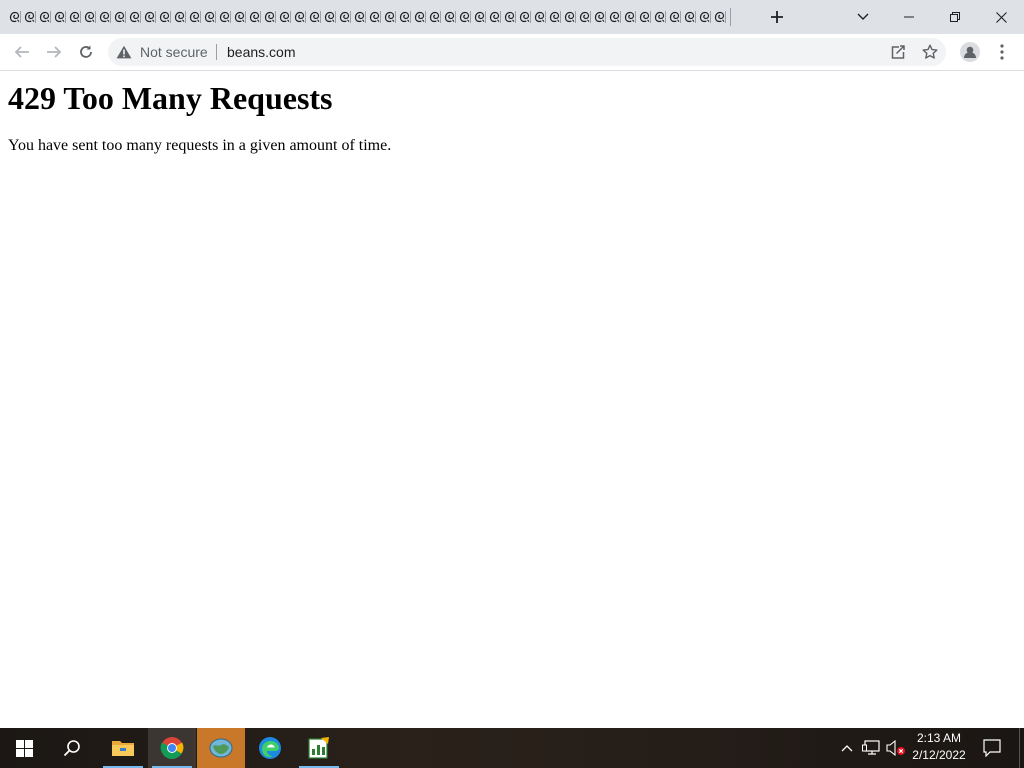 The image size is (1024, 768). I want to click on tab-strip, so click(512, 17).